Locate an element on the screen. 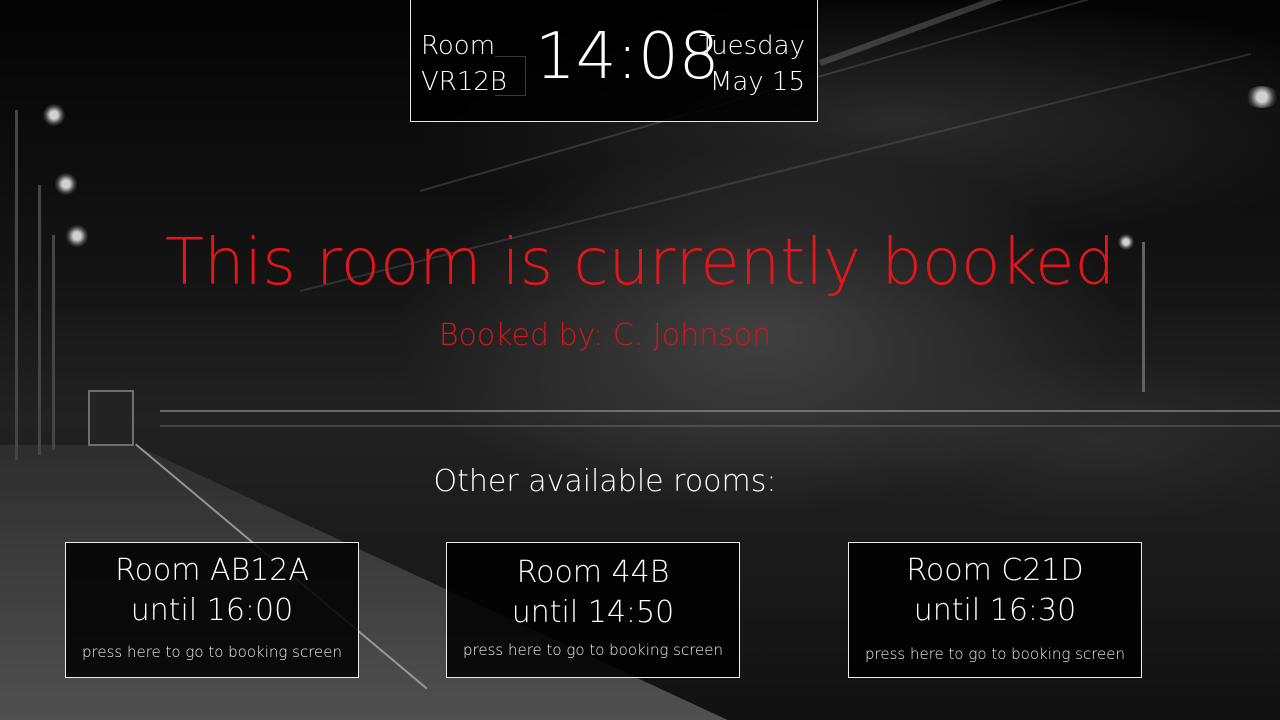 The height and width of the screenshot is (720, 1280). room-availability: until 16:30 is located at coordinates (995, 610).